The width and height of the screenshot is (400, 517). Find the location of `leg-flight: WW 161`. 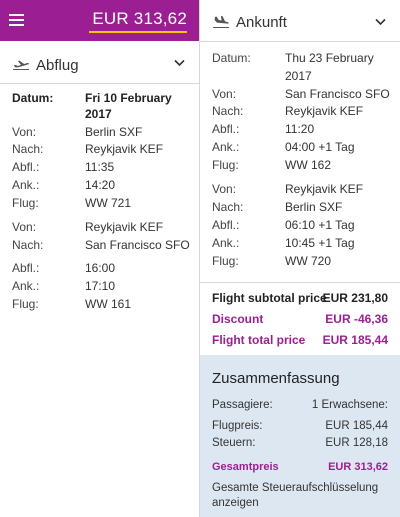

leg-flight: WW 161 is located at coordinates (108, 304).